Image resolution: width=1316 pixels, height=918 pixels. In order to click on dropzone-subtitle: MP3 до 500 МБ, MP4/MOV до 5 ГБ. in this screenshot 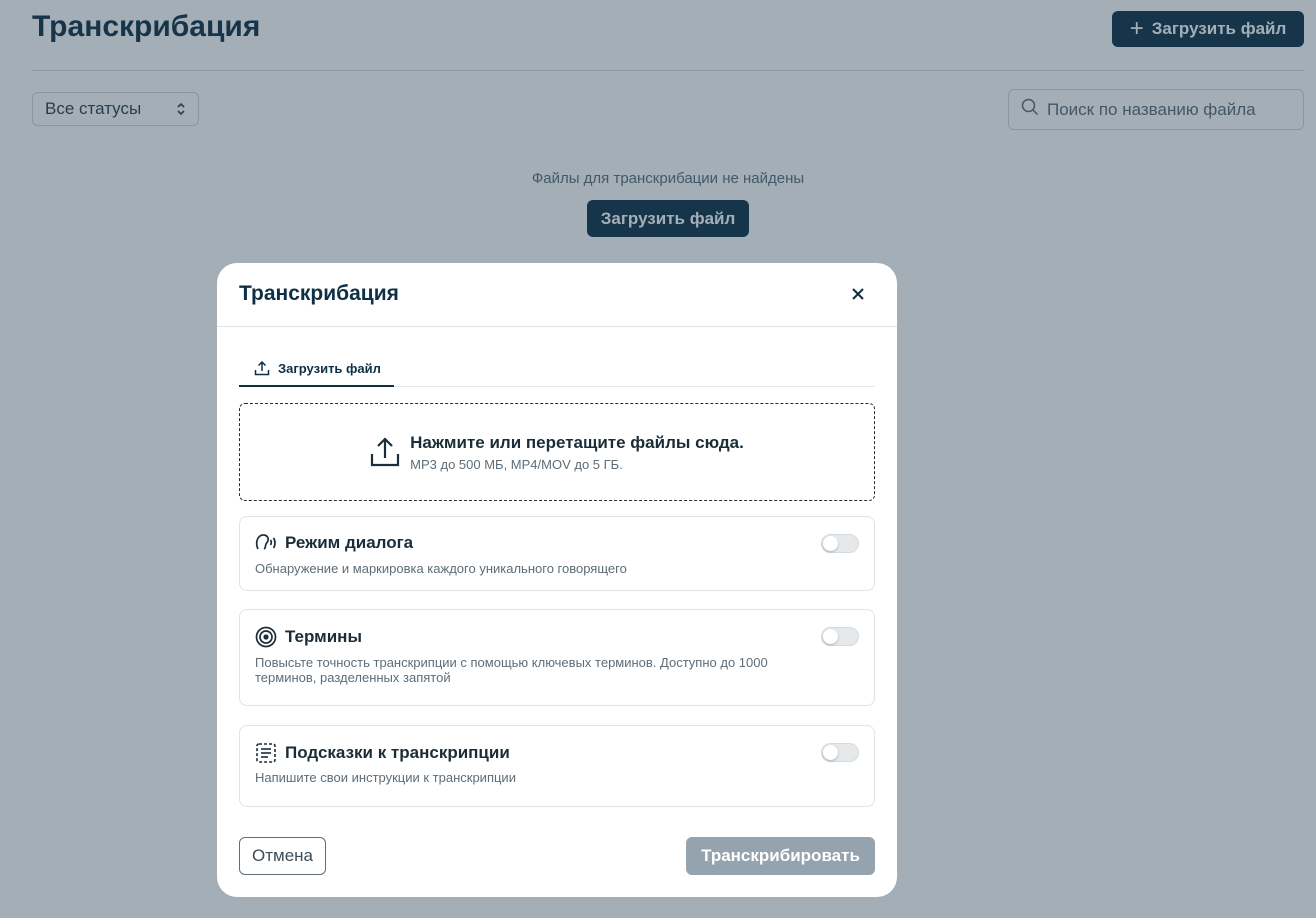, I will do `click(516, 464)`.